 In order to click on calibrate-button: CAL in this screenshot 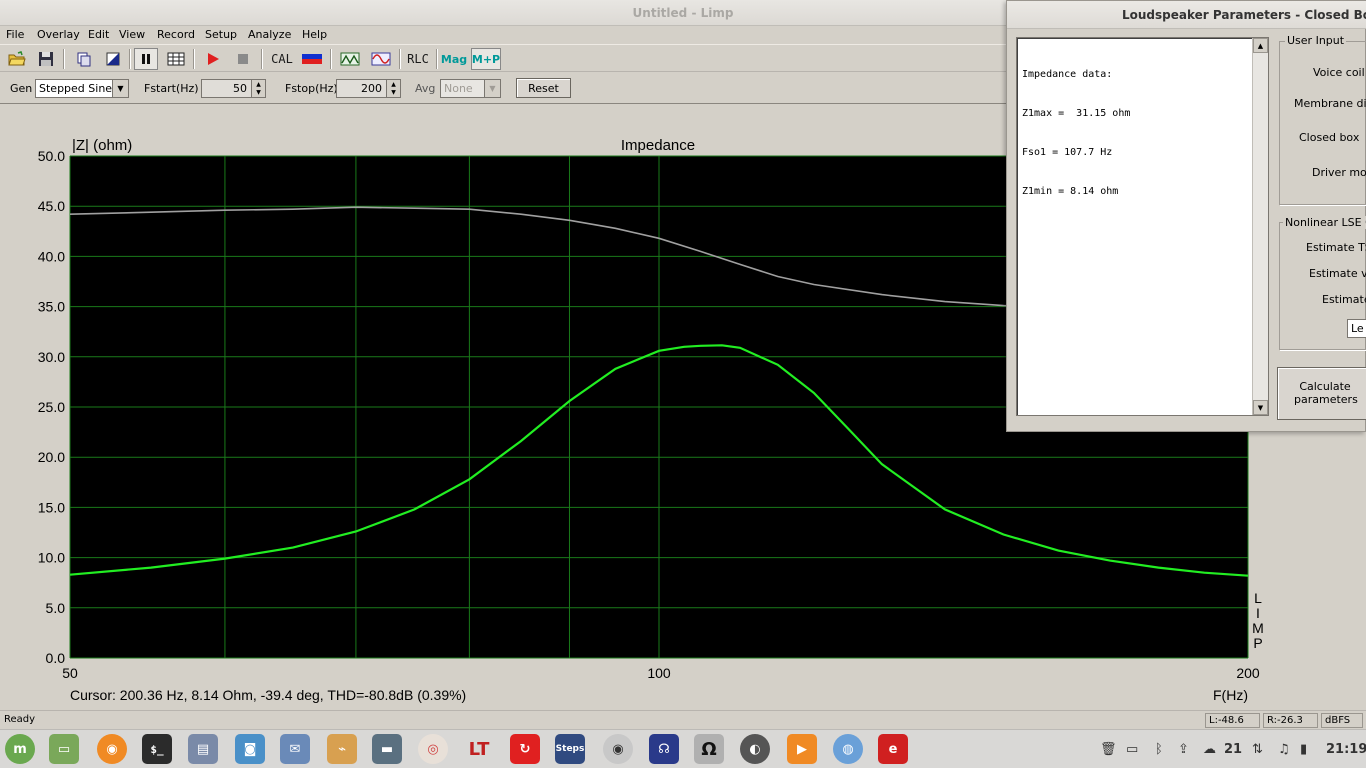, I will do `click(282, 59)`.